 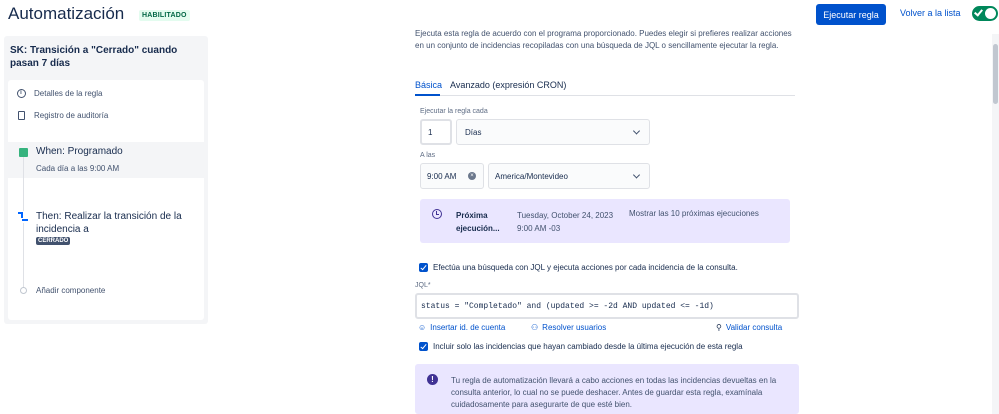 What do you see at coordinates (454, 111) in the screenshot?
I see `run-every-label: Ejecutar la regla cada` at bounding box center [454, 111].